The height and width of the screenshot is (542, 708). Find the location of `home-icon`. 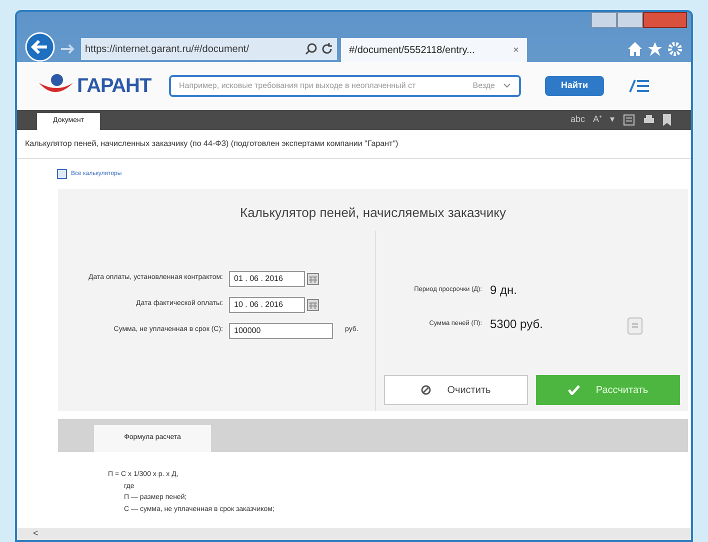

home-icon is located at coordinates (635, 49).